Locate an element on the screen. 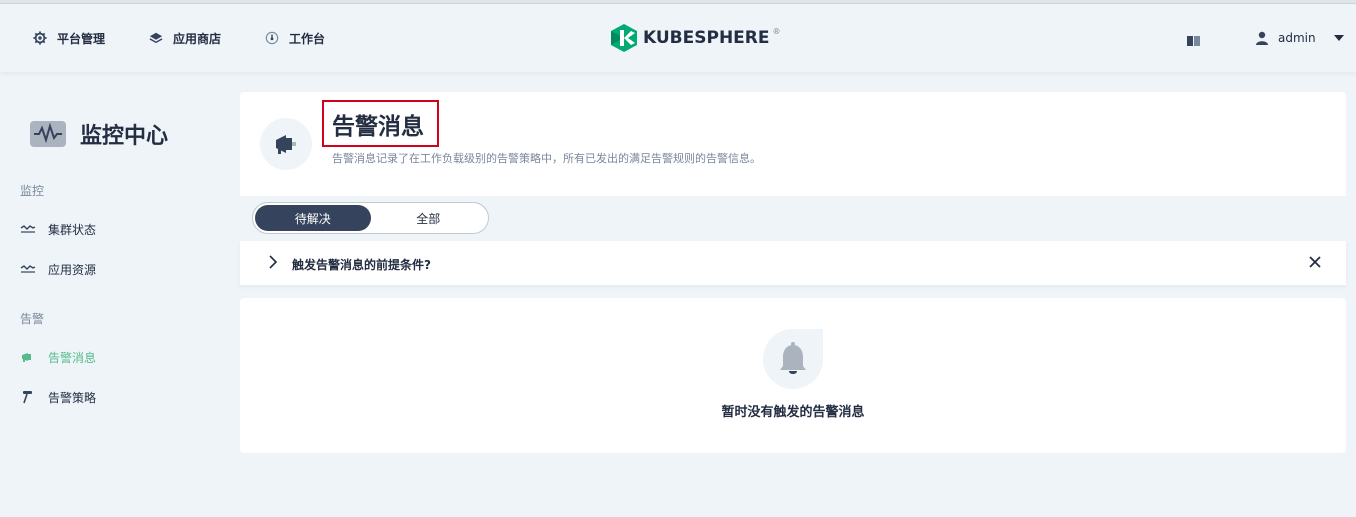 The height and width of the screenshot is (517, 1356). nav-app-store: 应用商店 is located at coordinates (185, 38).